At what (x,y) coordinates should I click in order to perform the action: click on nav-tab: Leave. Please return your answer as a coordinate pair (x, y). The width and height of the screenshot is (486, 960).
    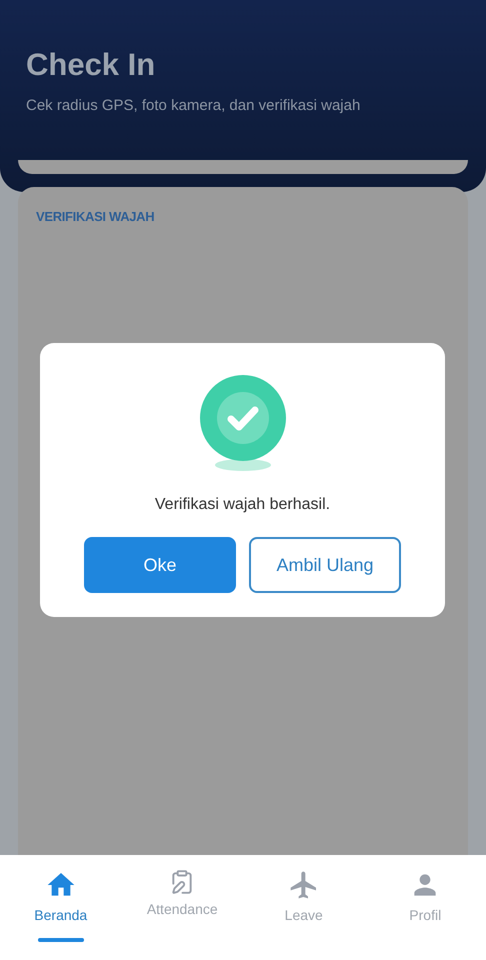
    Looking at the image, I should click on (303, 897).